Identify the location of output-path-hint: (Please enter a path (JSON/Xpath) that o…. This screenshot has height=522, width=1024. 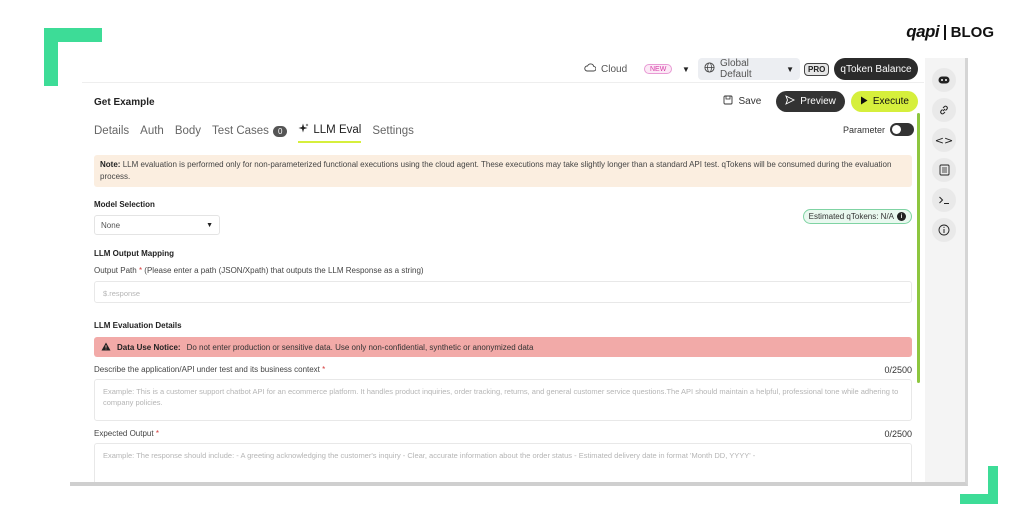
(284, 270).